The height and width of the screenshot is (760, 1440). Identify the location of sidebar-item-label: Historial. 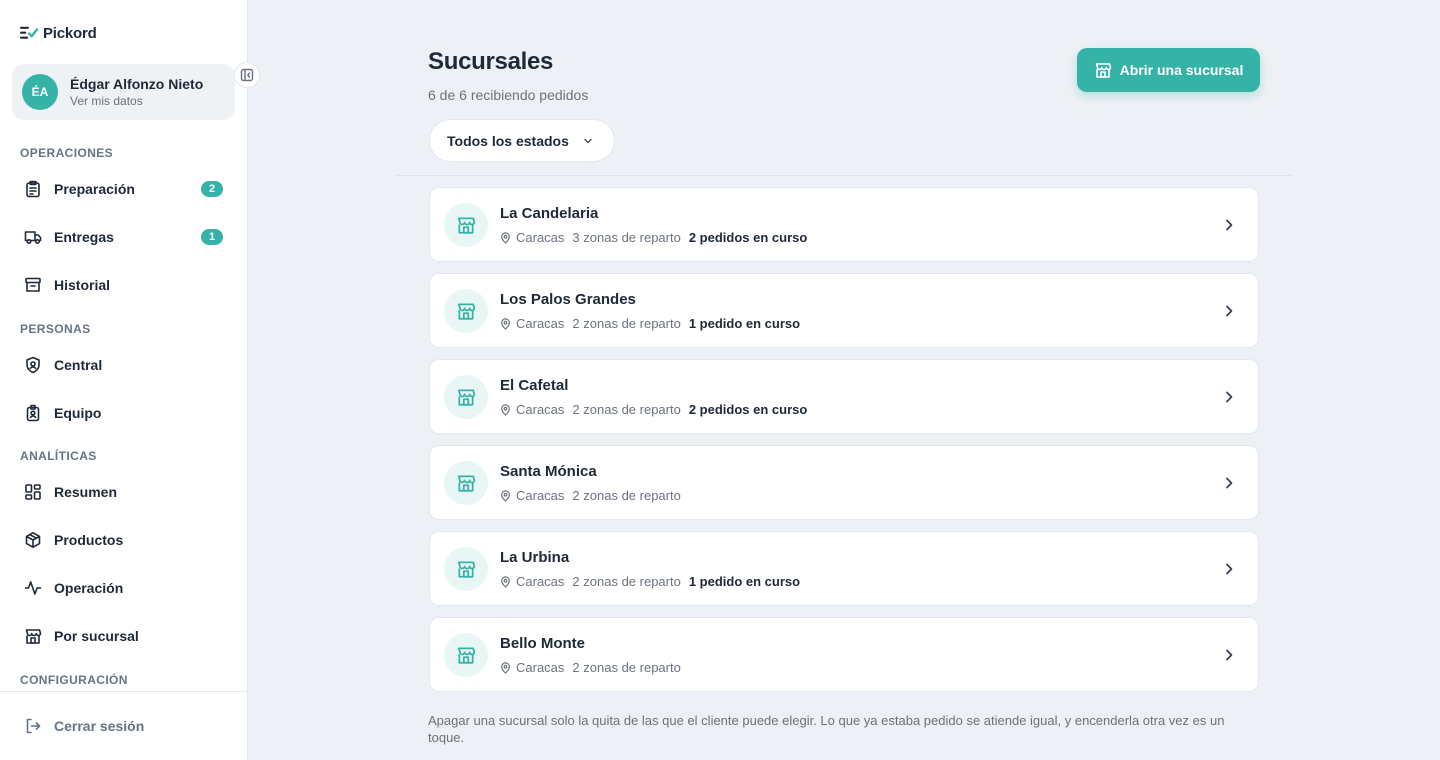
(82, 285).